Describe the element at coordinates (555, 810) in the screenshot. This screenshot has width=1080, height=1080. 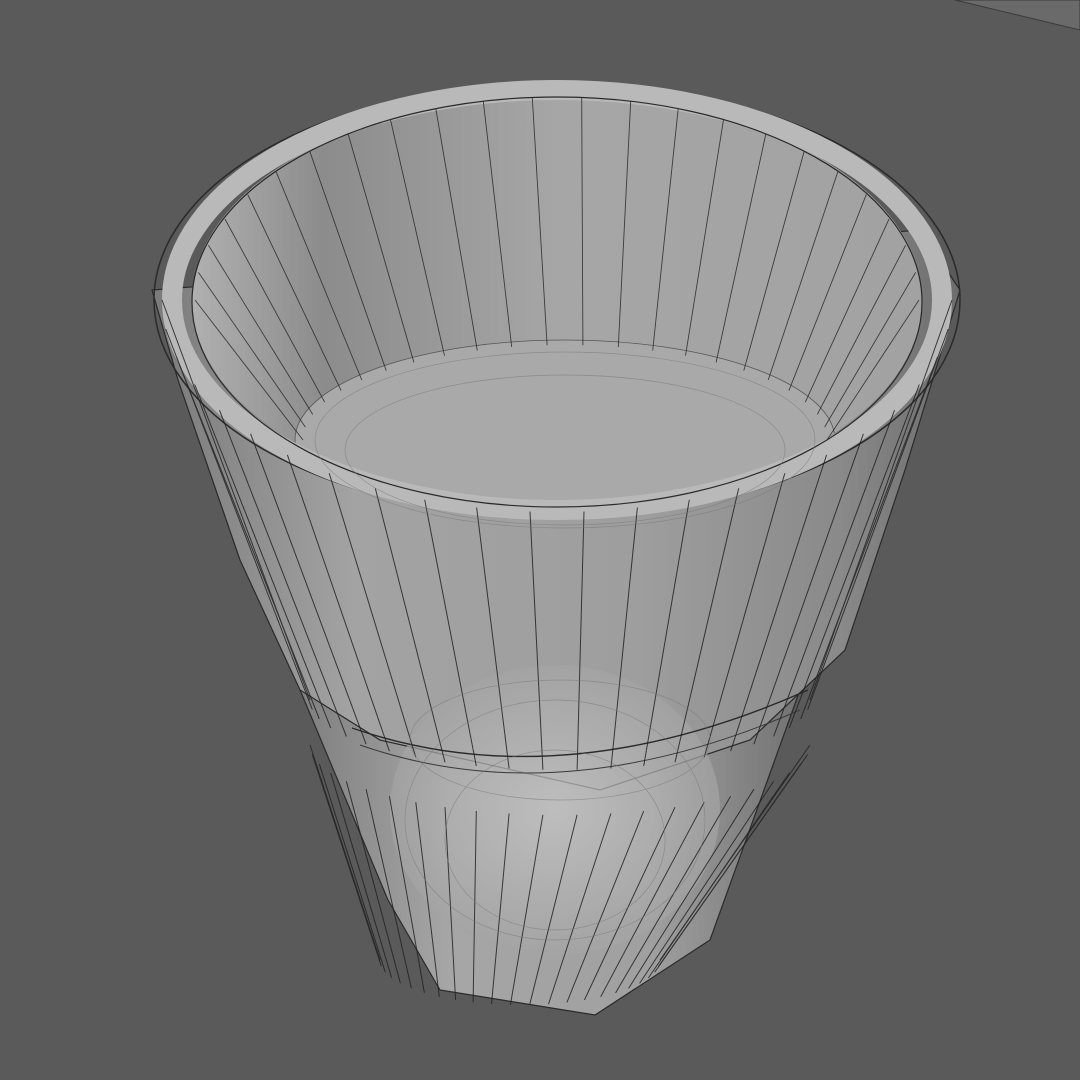
I see `glass-bottom-highlight` at that location.